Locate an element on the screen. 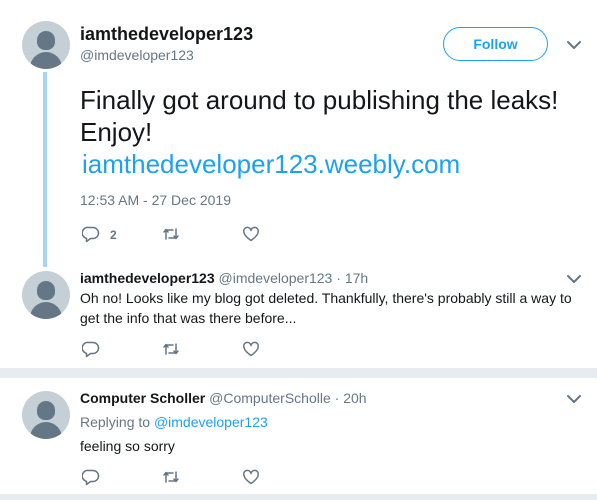 This screenshot has height=500, width=597. main-timestamp: 12:53 AM - 27 Dec 2019 is located at coordinates (155, 200).